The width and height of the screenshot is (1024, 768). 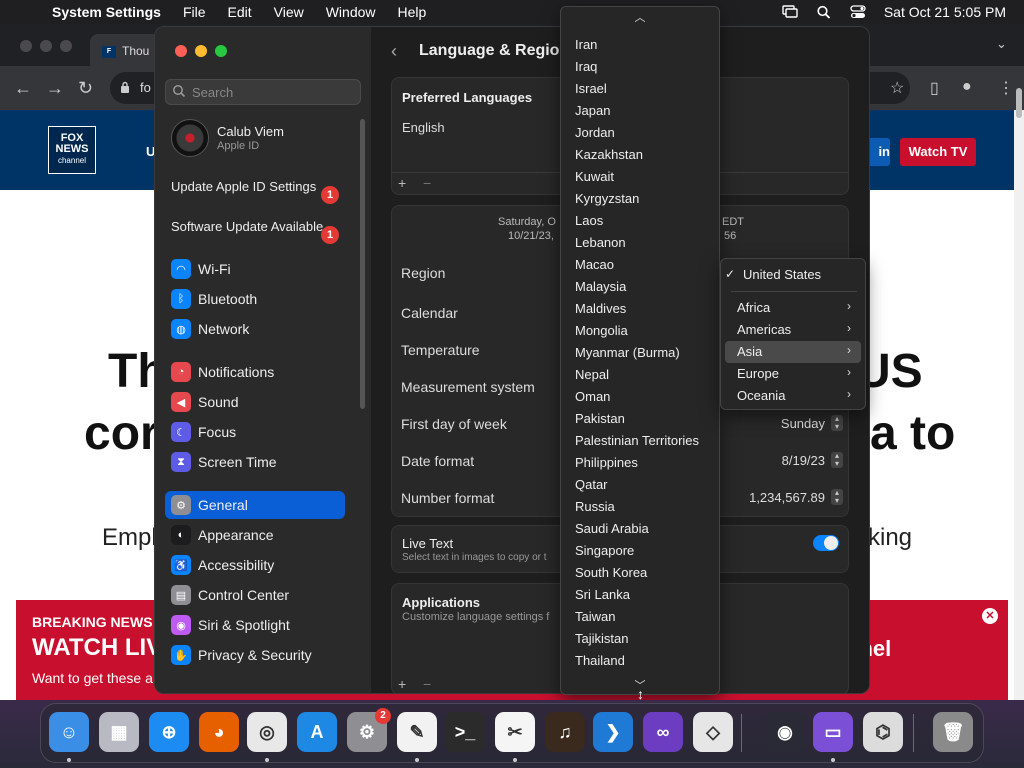 I want to click on window-minimize-button, so click(x=201, y=51).